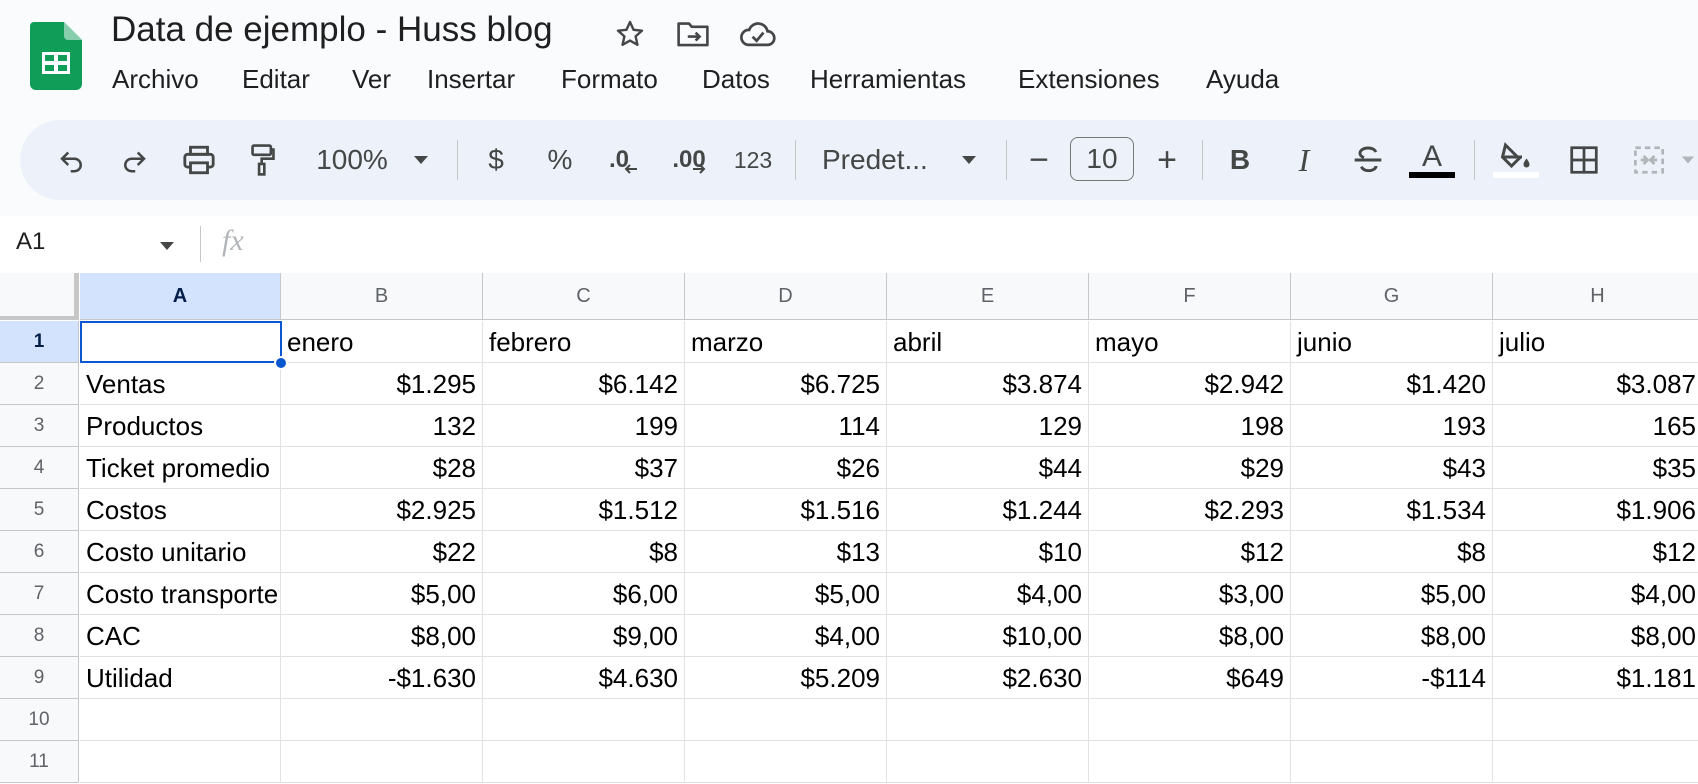 The image size is (1698, 784). Describe the element at coordinates (1392, 384) in the screenshot. I see `cell-g2: $1.420` at that location.